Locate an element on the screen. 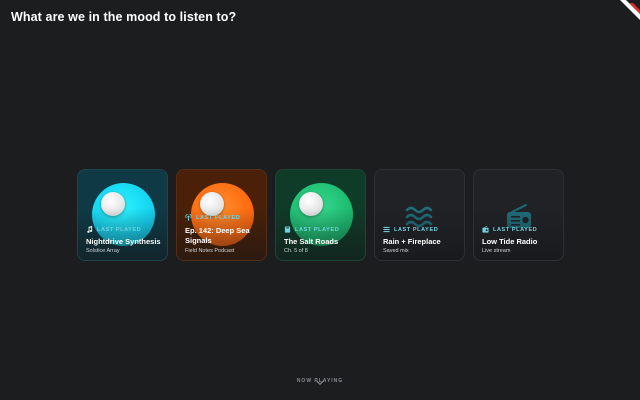  card-title: The Salt Roads is located at coordinates (311, 241).